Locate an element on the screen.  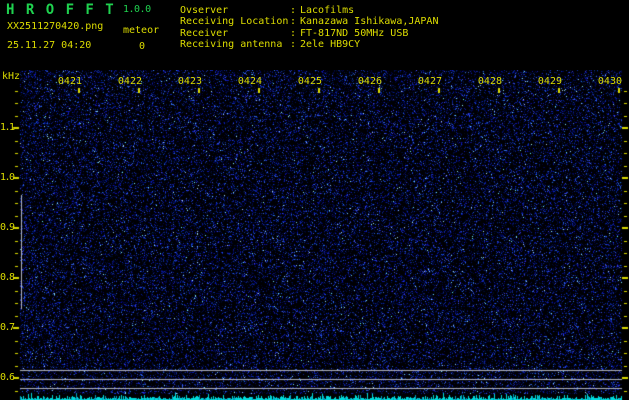
datetime-label: 25.11.27 04:20 is located at coordinates (49, 45).